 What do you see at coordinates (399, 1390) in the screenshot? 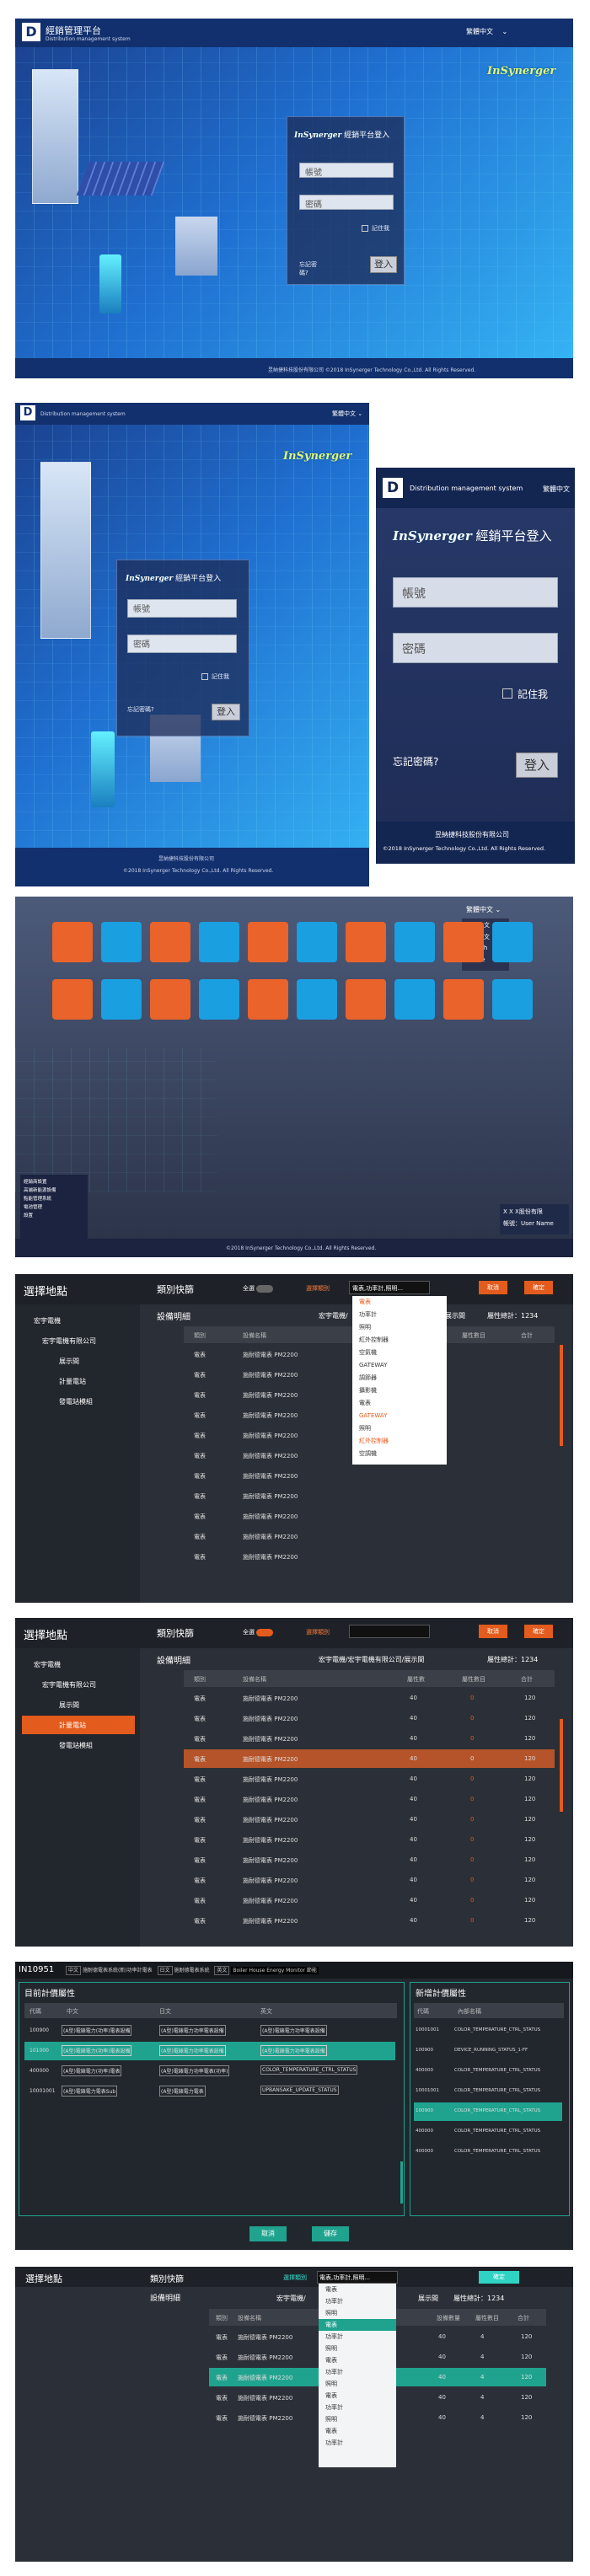
I see `dropdown-option: 攝影機` at bounding box center [399, 1390].